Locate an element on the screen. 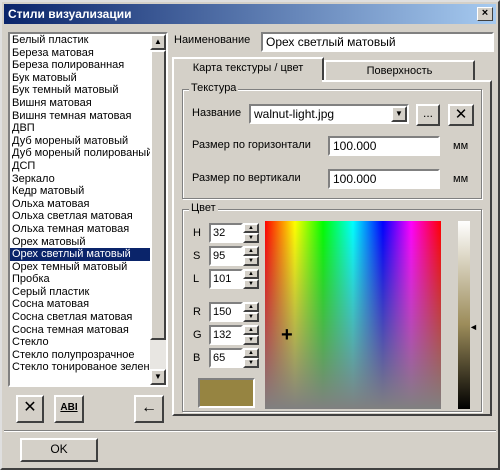  divider is located at coordinates (250, 431).